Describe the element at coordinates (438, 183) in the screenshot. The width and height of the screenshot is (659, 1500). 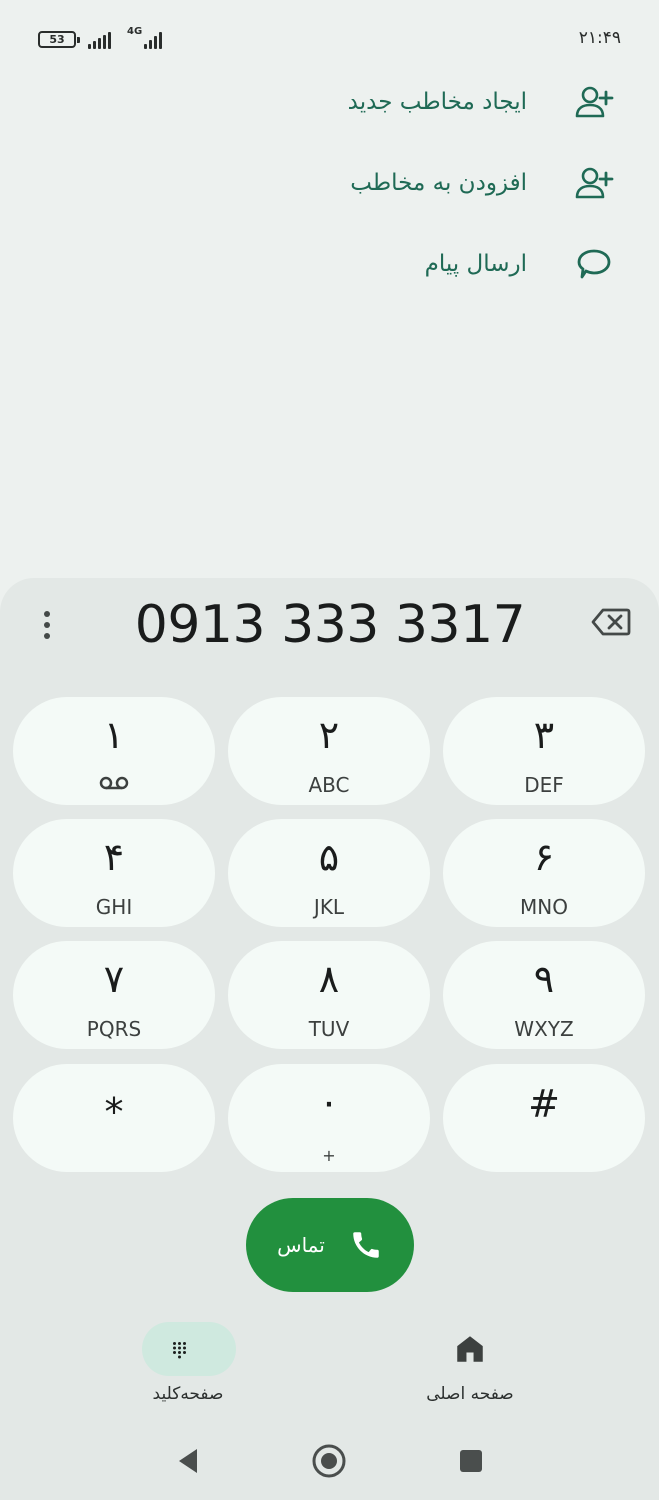
I see `add-to-contact-label: افزودن به مخاطب` at that location.